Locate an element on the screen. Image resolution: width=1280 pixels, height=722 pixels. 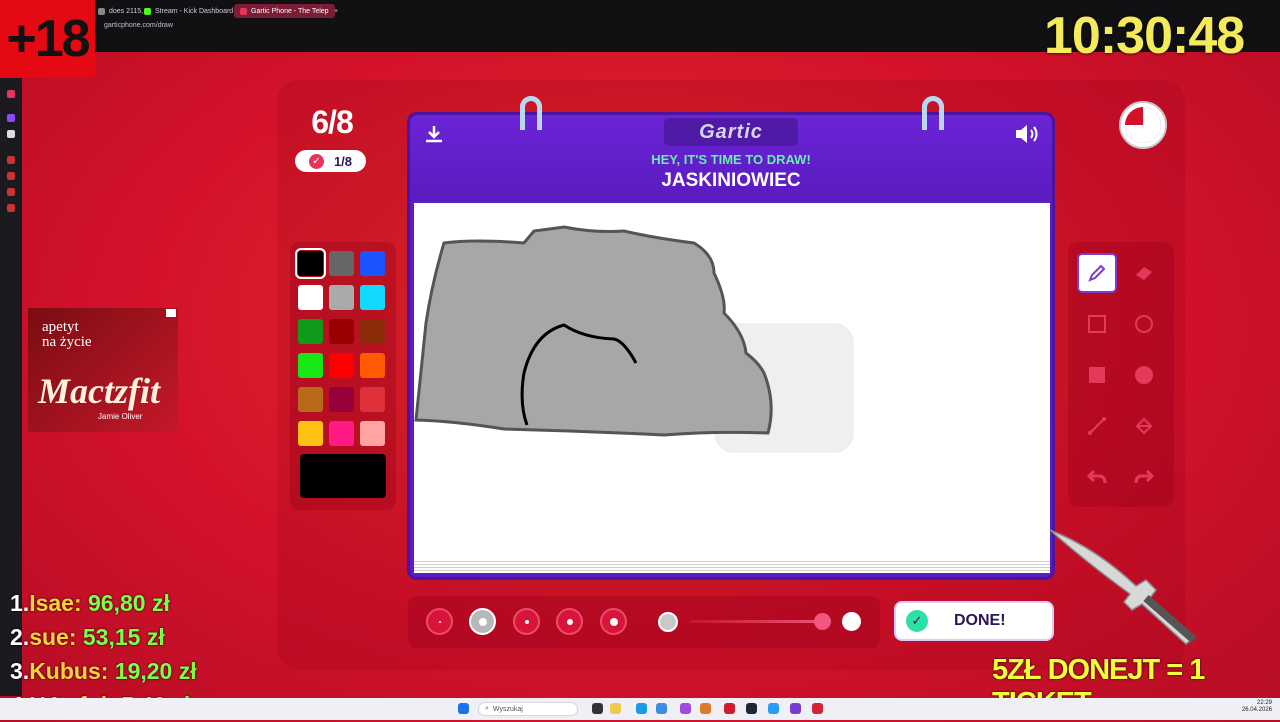
tray-date: 26.04.2026 is located at coordinates (1256, 710).